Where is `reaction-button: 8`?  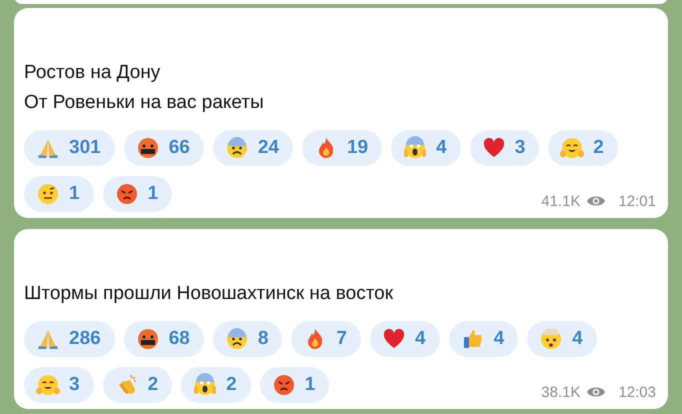 reaction-button: 8 is located at coordinates (247, 339).